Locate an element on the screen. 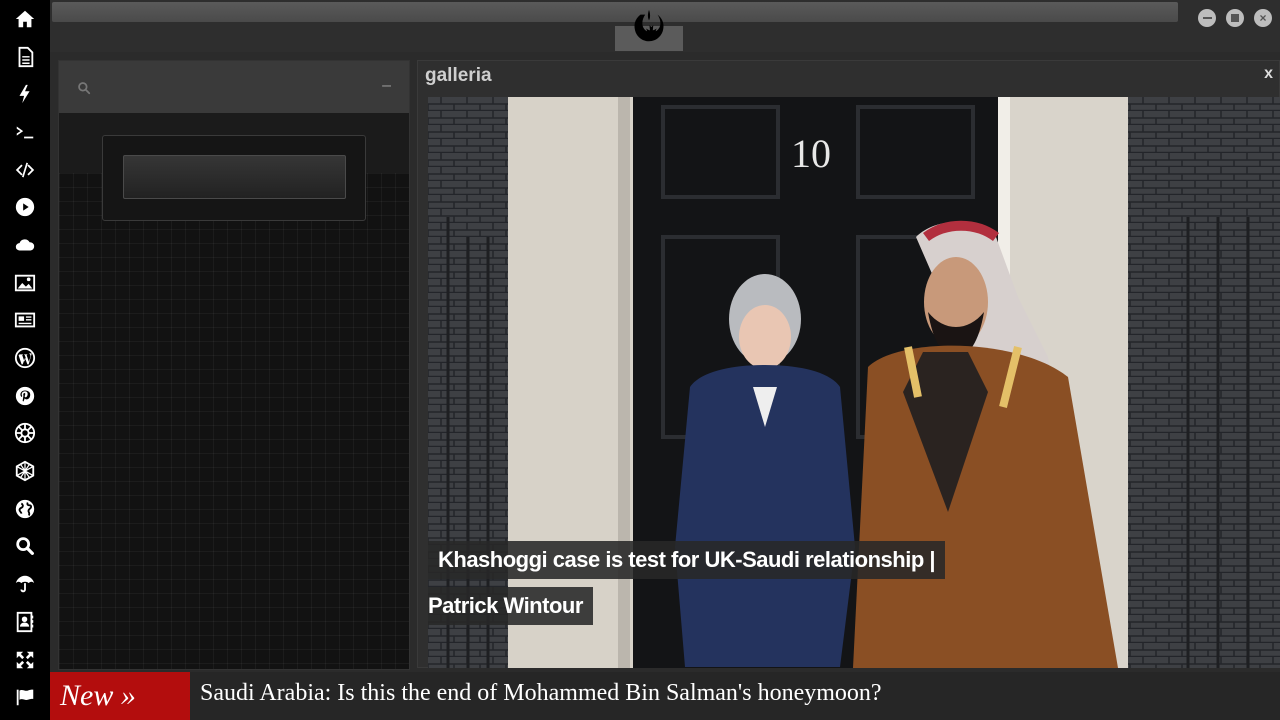 The image size is (1280, 720). maximize-icon is located at coordinates (1235, 18).